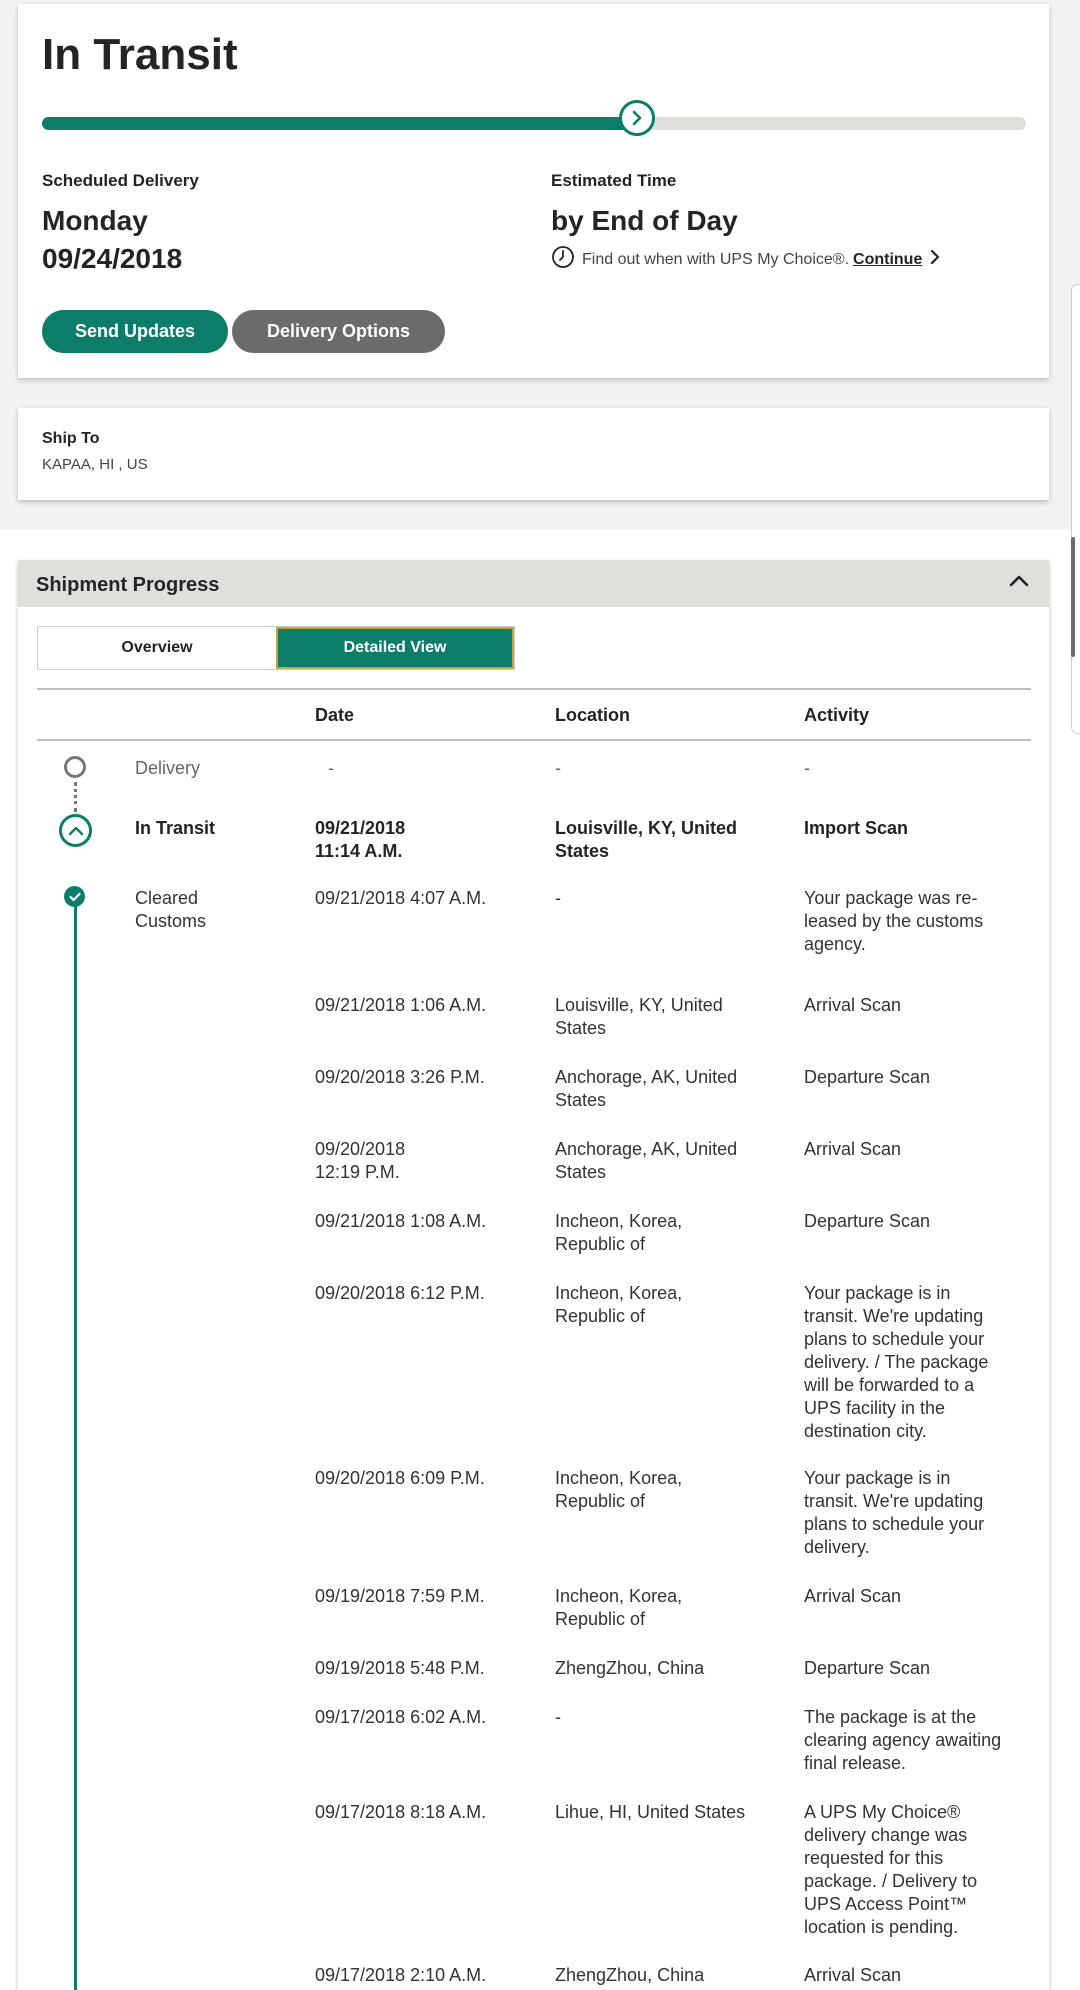  Describe the element at coordinates (887, 260) in the screenshot. I see `continue-link: Continue` at that location.